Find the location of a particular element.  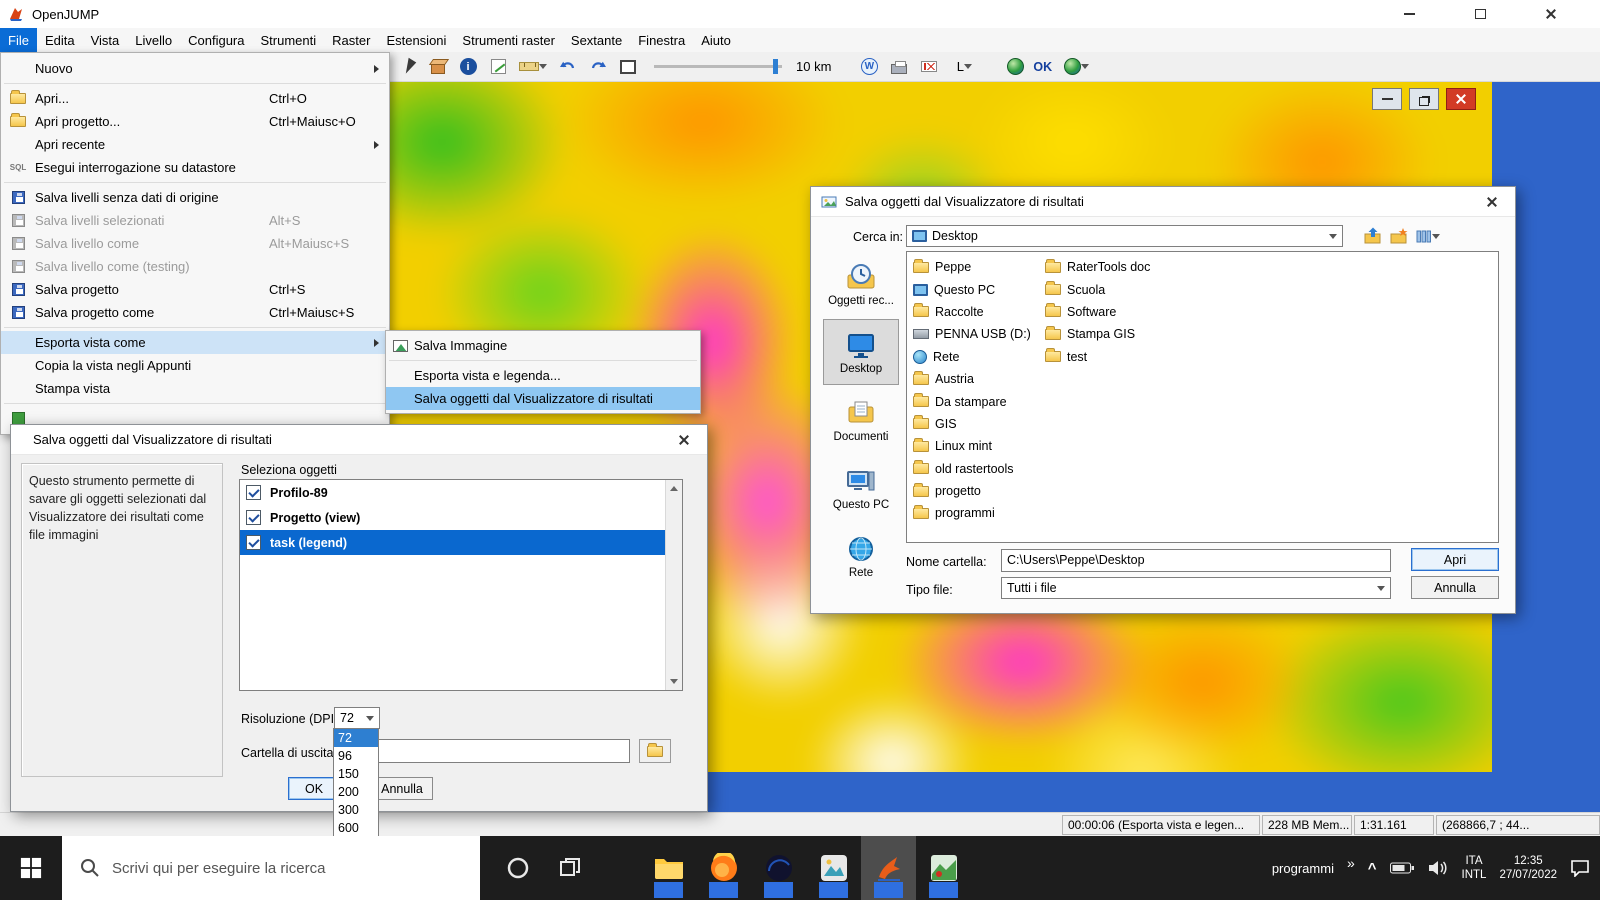

taskbar-firefox-button is located at coordinates (723, 868).